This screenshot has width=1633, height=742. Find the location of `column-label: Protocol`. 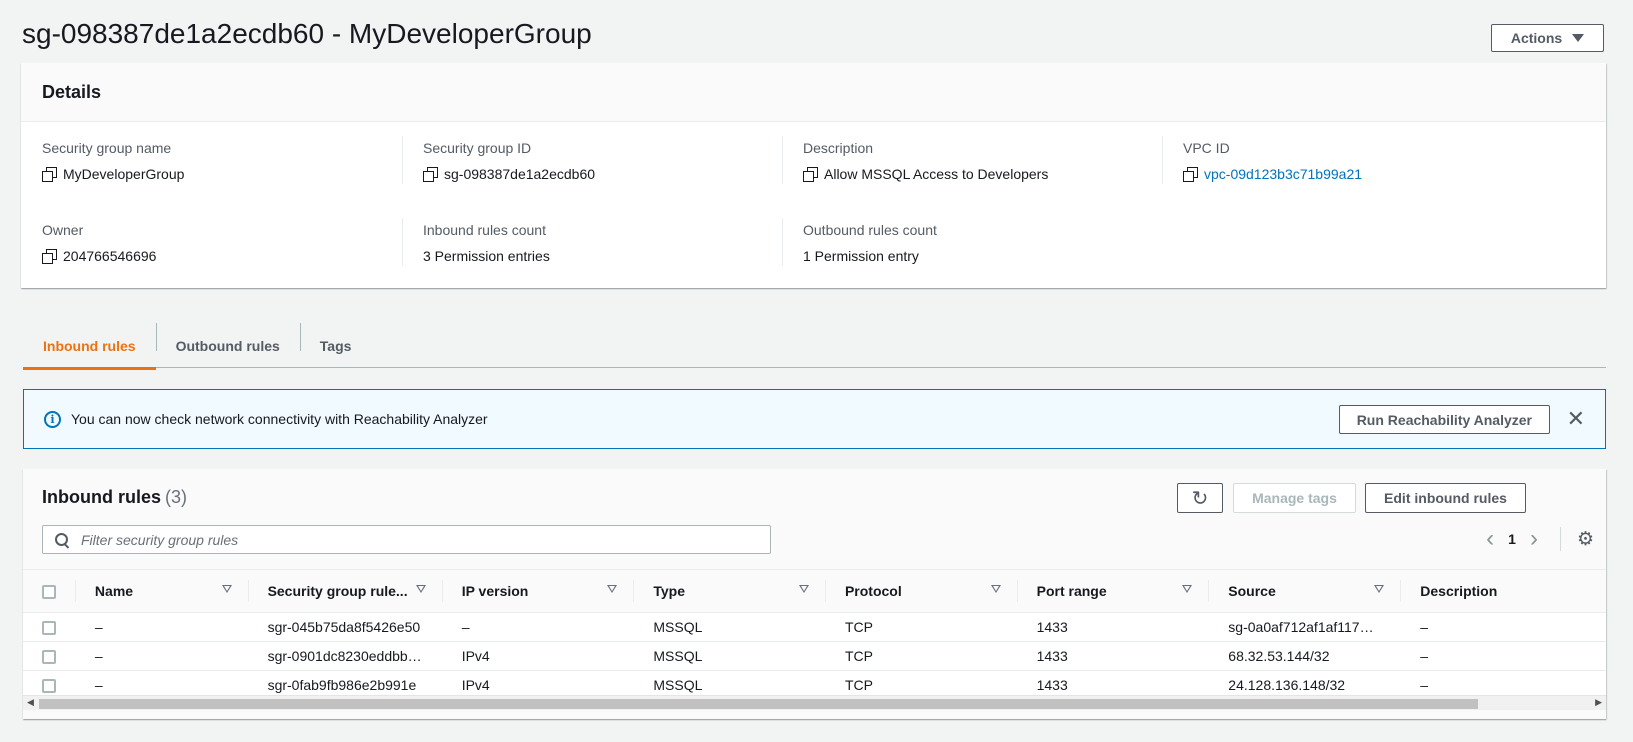

column-label: Protocol is located at coordinates (873, 591).